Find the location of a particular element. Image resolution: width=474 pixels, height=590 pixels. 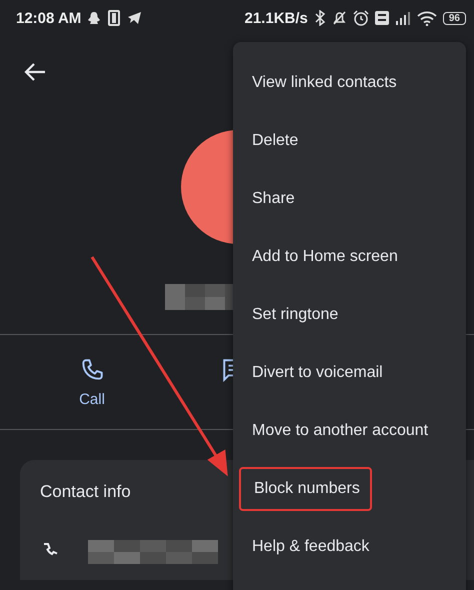

battery-level: 96 is located at coordinates (454, 18).